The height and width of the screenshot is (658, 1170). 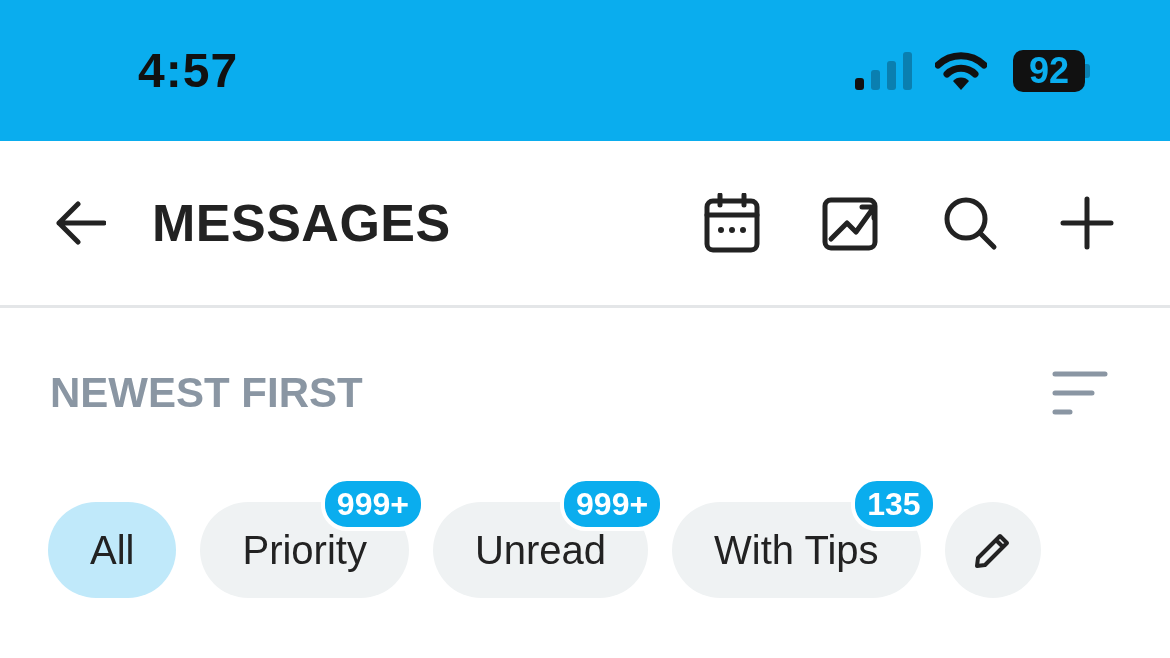 What do you see at coordinates (80, 223) in the screenshot?
I see `back-icon` at bounding box center [80, 223].